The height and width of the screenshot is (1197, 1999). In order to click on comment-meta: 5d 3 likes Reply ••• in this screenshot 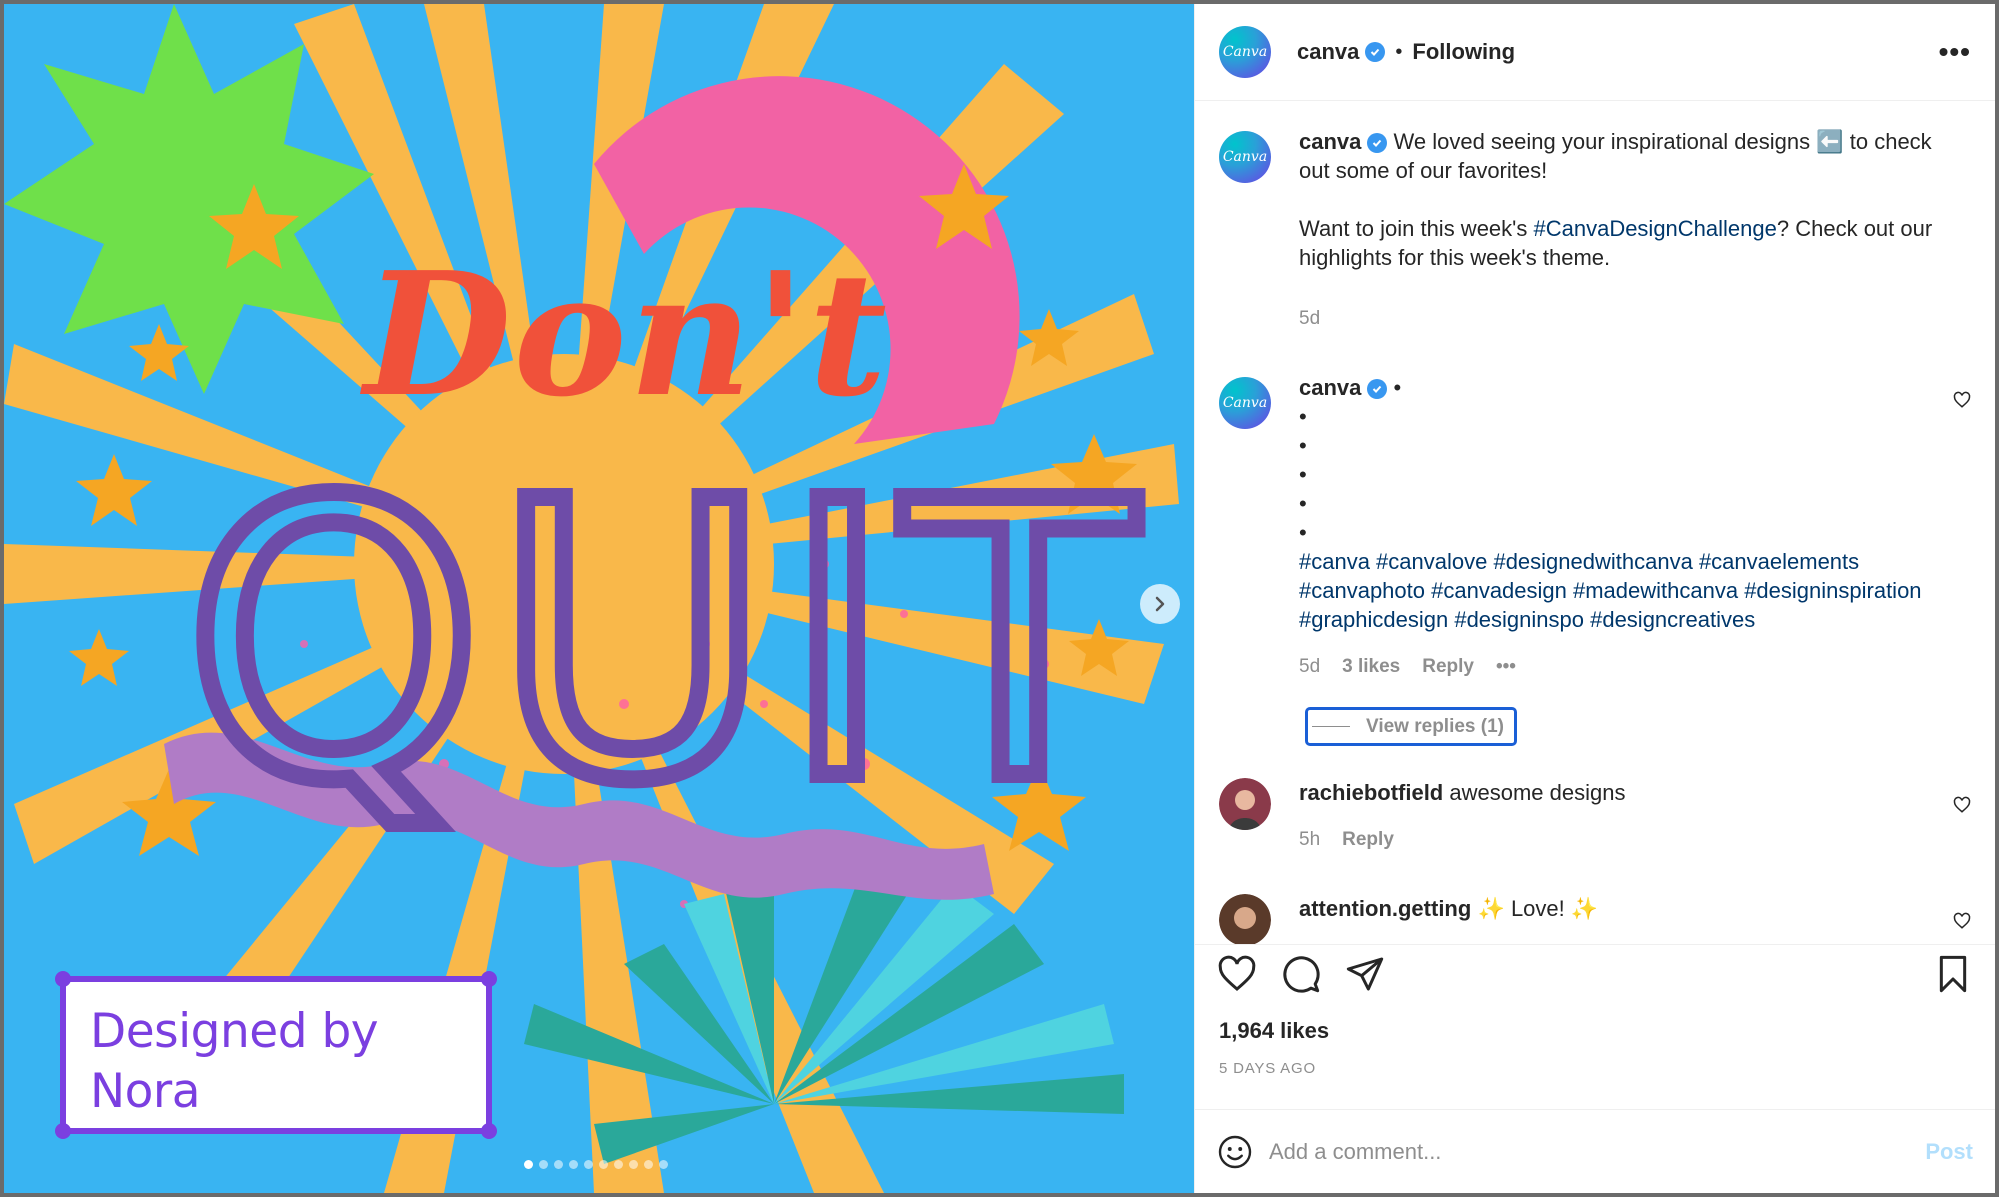, I will do `click(1629, 666)`.